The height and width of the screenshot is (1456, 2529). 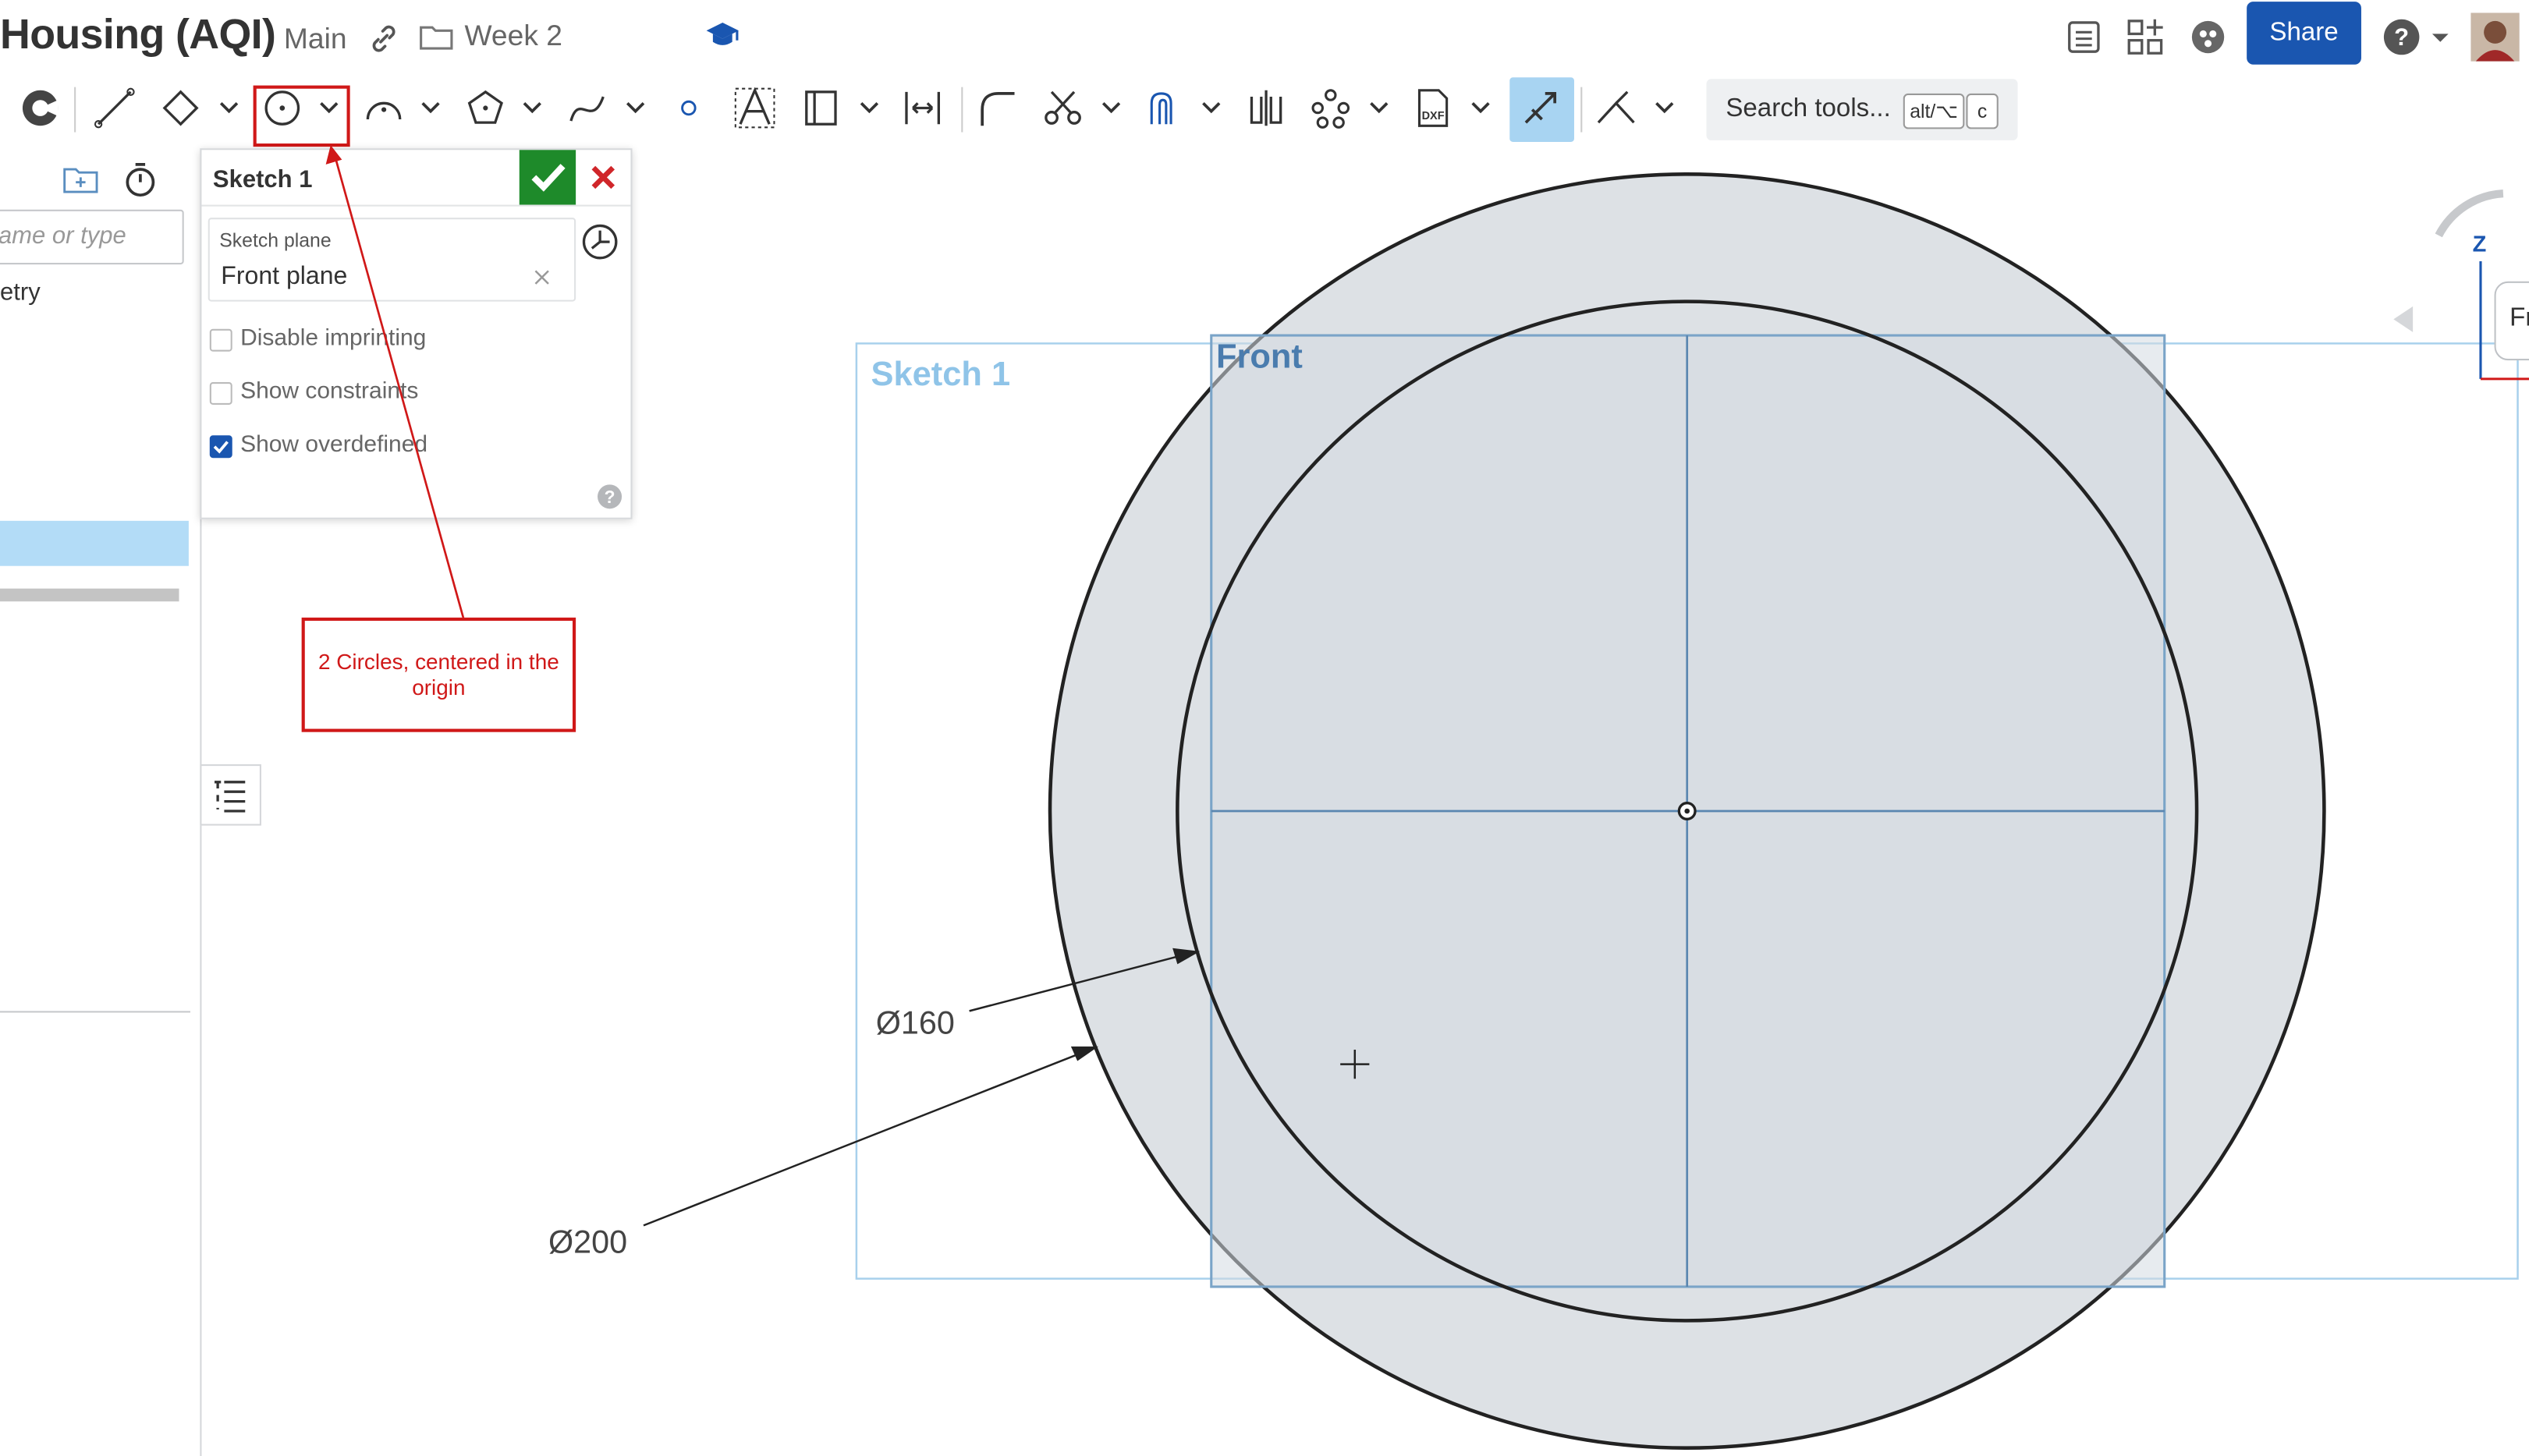 What do you see at coordinates (438, 663) in the screenshot?
I see `annotation-line-1: 2 Circles, centered in the` at bounding box center [438, 663].